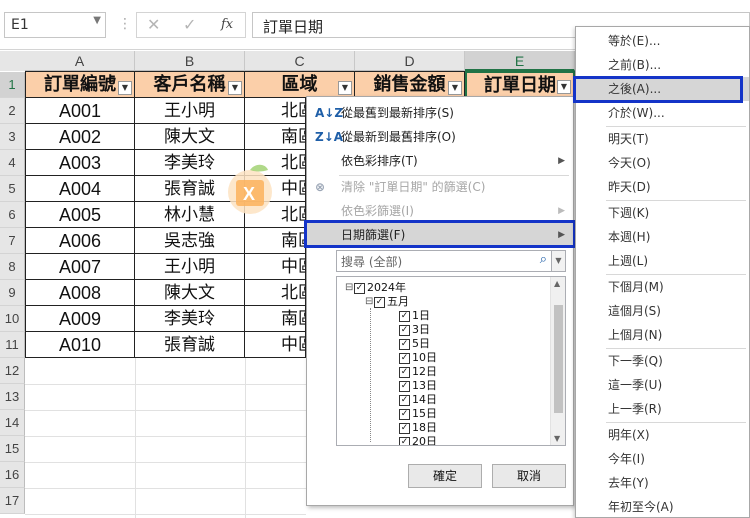 This screenshot has height=518, width=750. Describe the element at coordinates (300, 84) in the screenshot. I see `header-cell-region: 區域 ▼` at that location.